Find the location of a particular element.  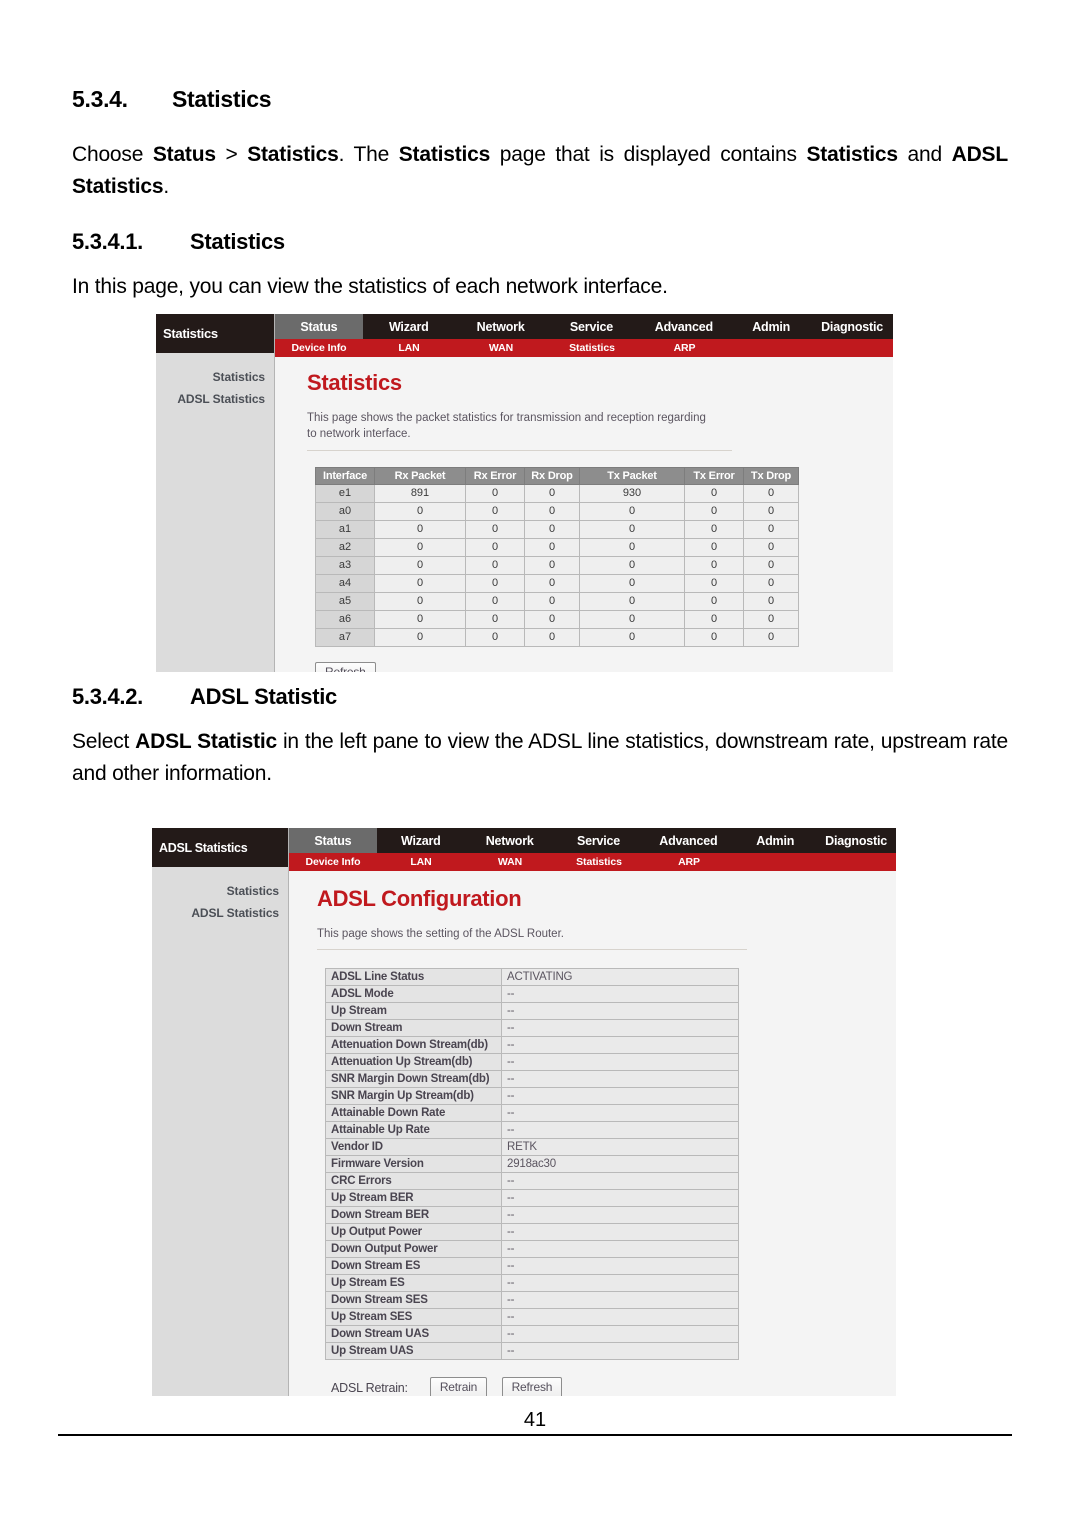

row-label: Down Stream BER is located at coordinates (413, 1215).